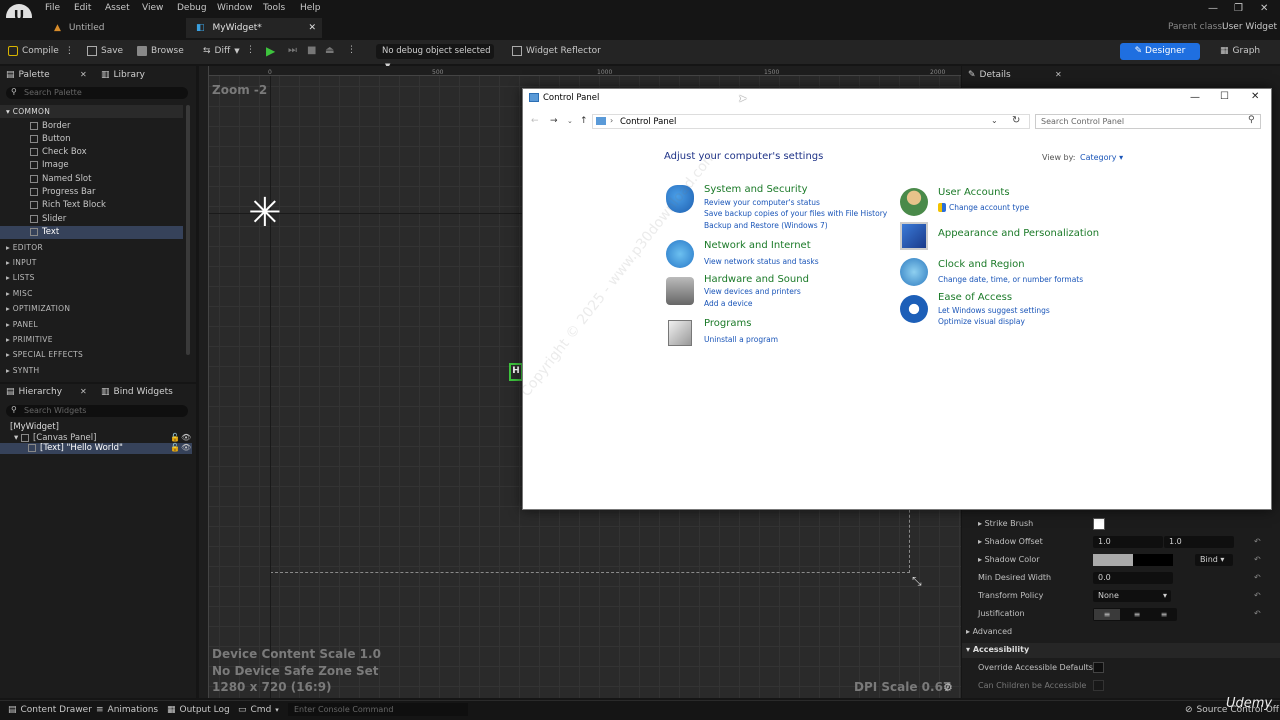 This screenshot has width=1280, height=720. What do you see at coordinates (989, 631) in the screenshot?
I see `section-advanced: ▸ Advanced` at bounding box center [989, 631].